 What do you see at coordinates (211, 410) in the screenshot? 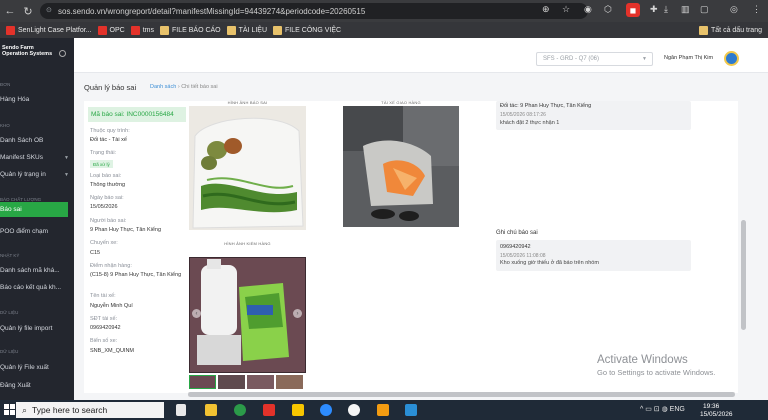
I see `file-explorer-icon` at bounding box center [211, 410].